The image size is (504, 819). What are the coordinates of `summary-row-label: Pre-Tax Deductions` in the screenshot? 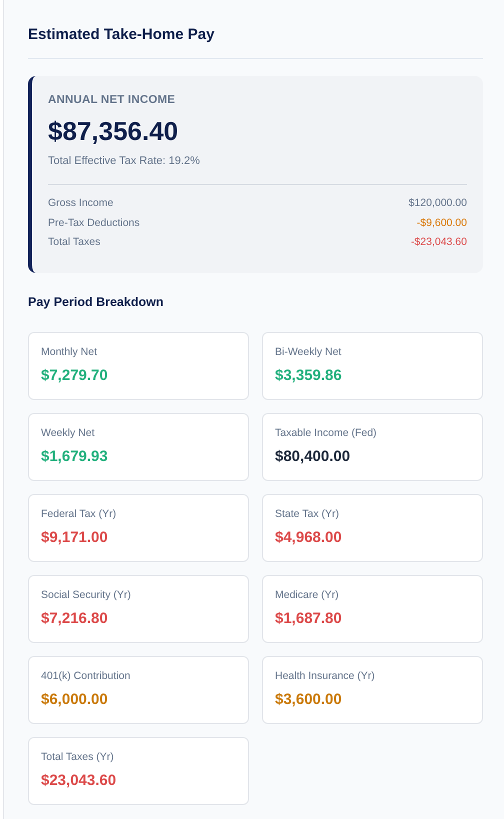 It's located at (94, 223).